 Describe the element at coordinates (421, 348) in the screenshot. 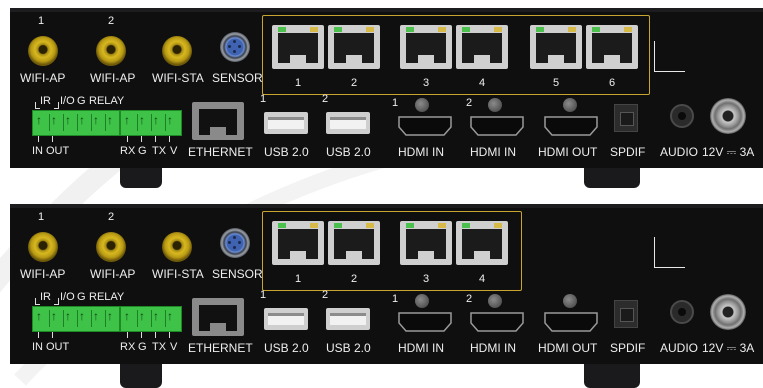

I see `hdmi-in-label-1: HDMI IN` at that location.